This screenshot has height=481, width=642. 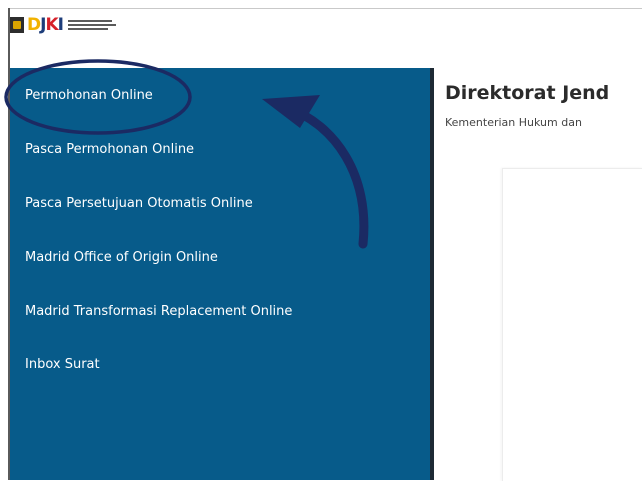 I want to click on emblem-icon, so click(x=17, y=25).